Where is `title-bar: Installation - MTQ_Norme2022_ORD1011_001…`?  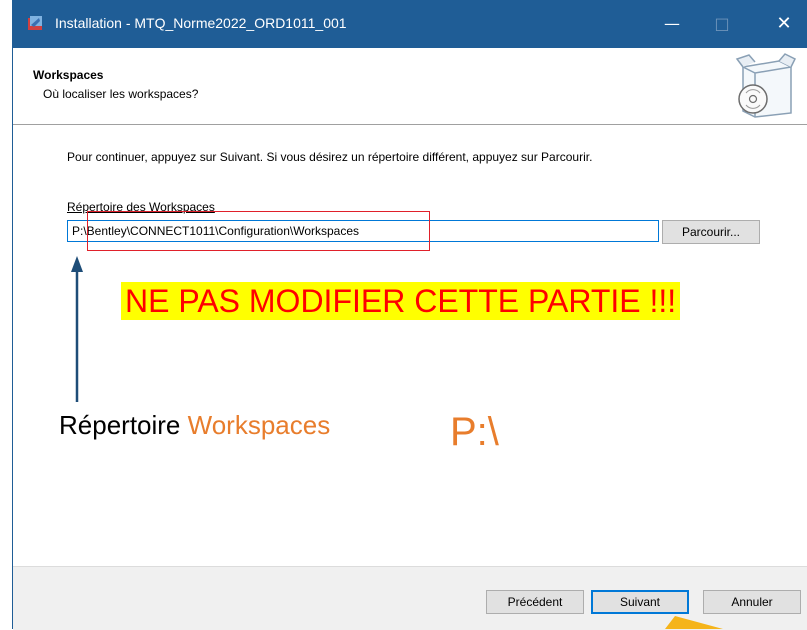
title-bar: Installation - MTQ_Norme2022_ORD1011_001… is located at coordinates (410, 24).